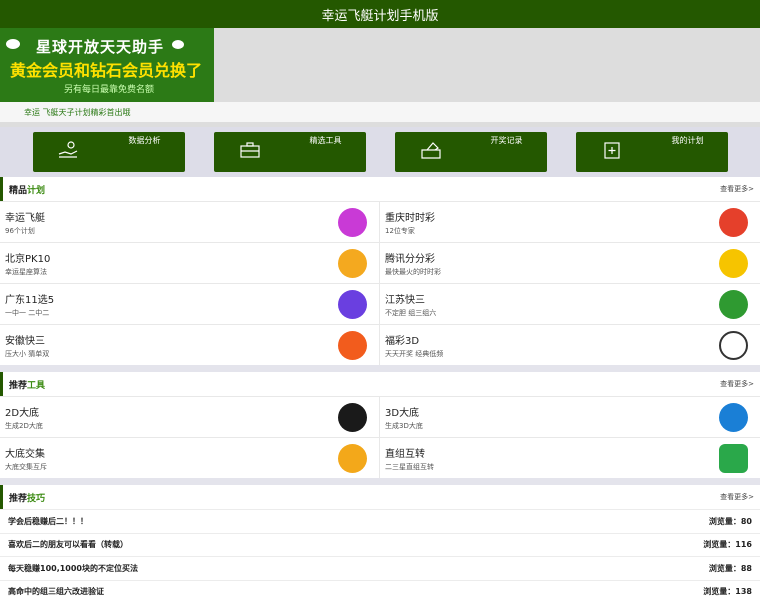  Describe the element at coordinates (73, 568) in the screenshot. I see `tip-title: 每天稳赚100,1000块的不定位买法` at that location.